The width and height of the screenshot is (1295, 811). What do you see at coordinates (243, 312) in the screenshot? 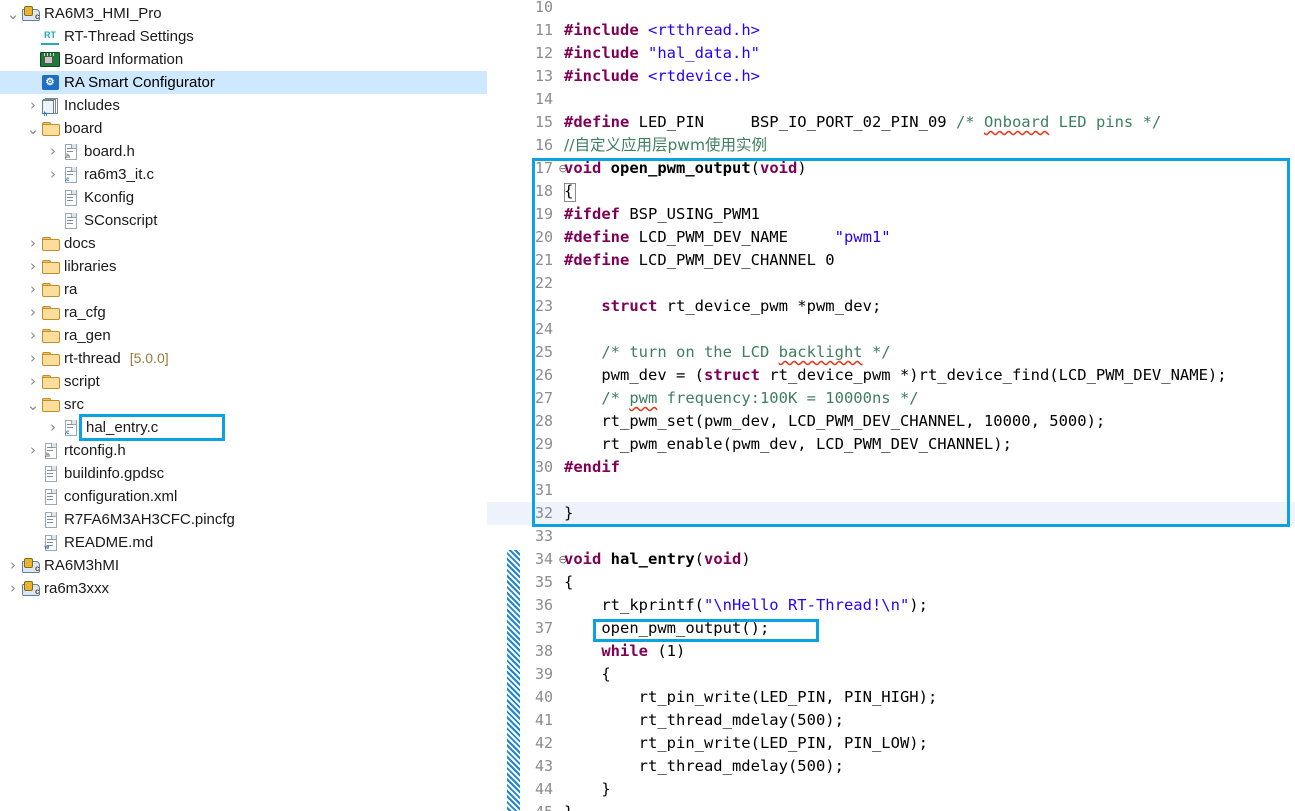
I see `tree-item-ra-cfg: › ra_cfg` at bounding box center [243, 312].